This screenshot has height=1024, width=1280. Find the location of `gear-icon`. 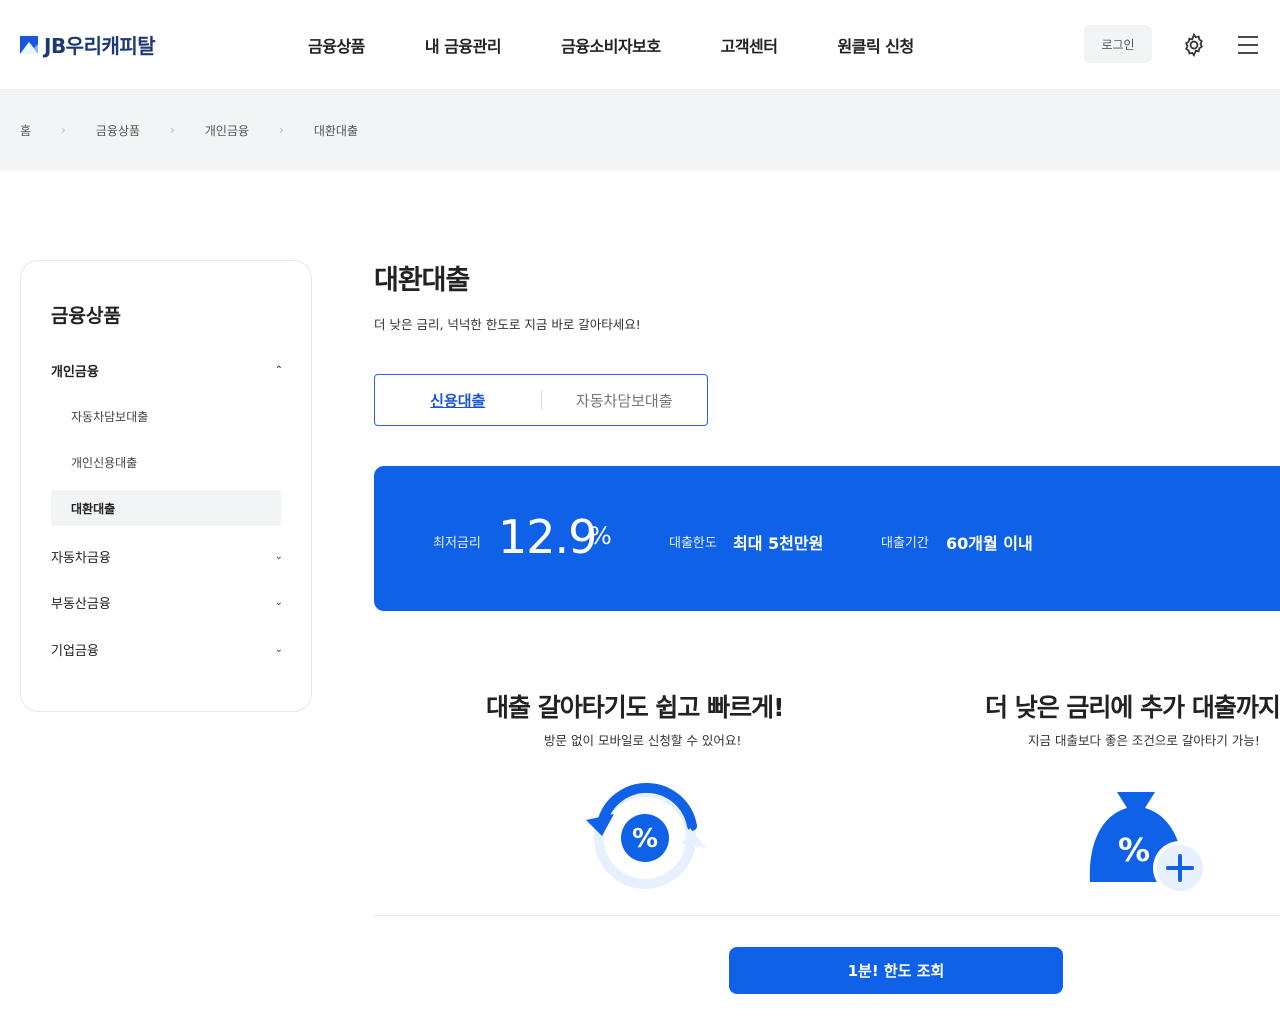

gear-icon is located at coordinates (1194, 45).